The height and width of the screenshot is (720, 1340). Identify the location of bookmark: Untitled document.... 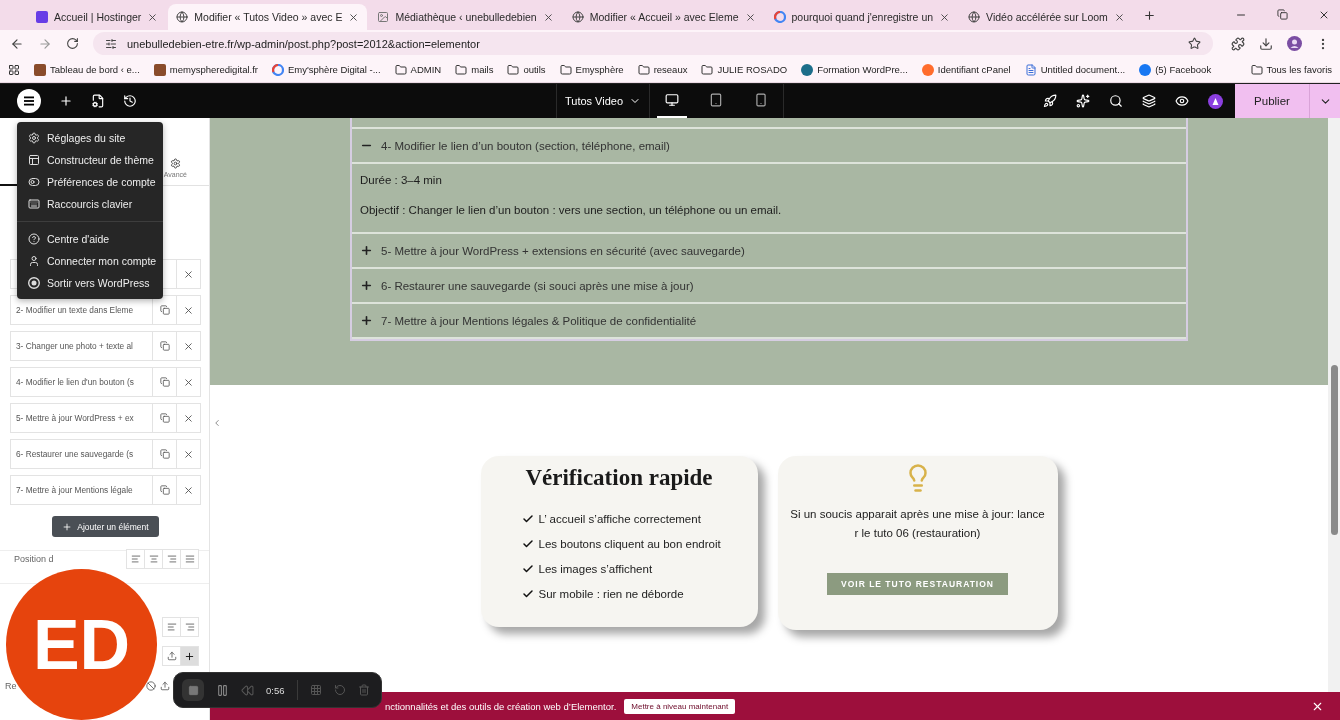
(1075, 69).